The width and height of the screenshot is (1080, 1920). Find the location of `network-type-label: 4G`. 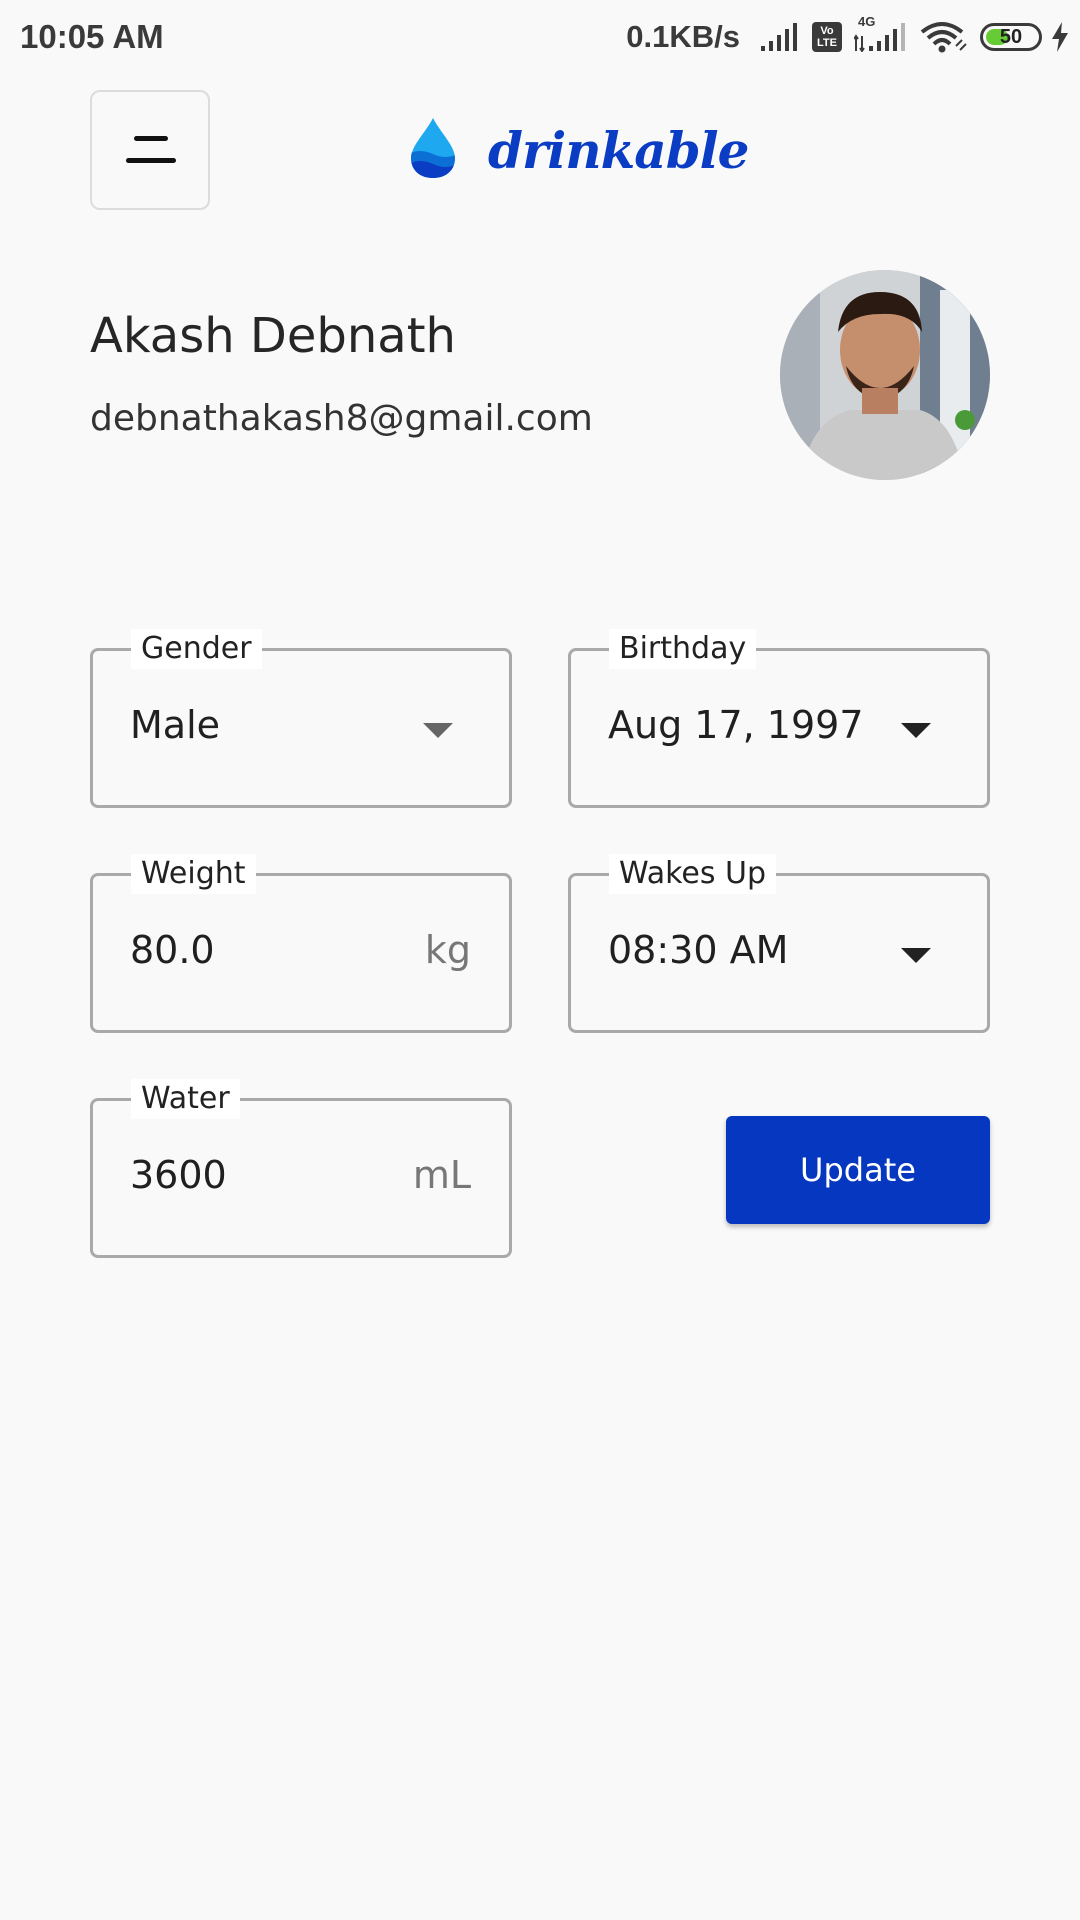

network-type-label: 4G is located at coordinates (867, 21).